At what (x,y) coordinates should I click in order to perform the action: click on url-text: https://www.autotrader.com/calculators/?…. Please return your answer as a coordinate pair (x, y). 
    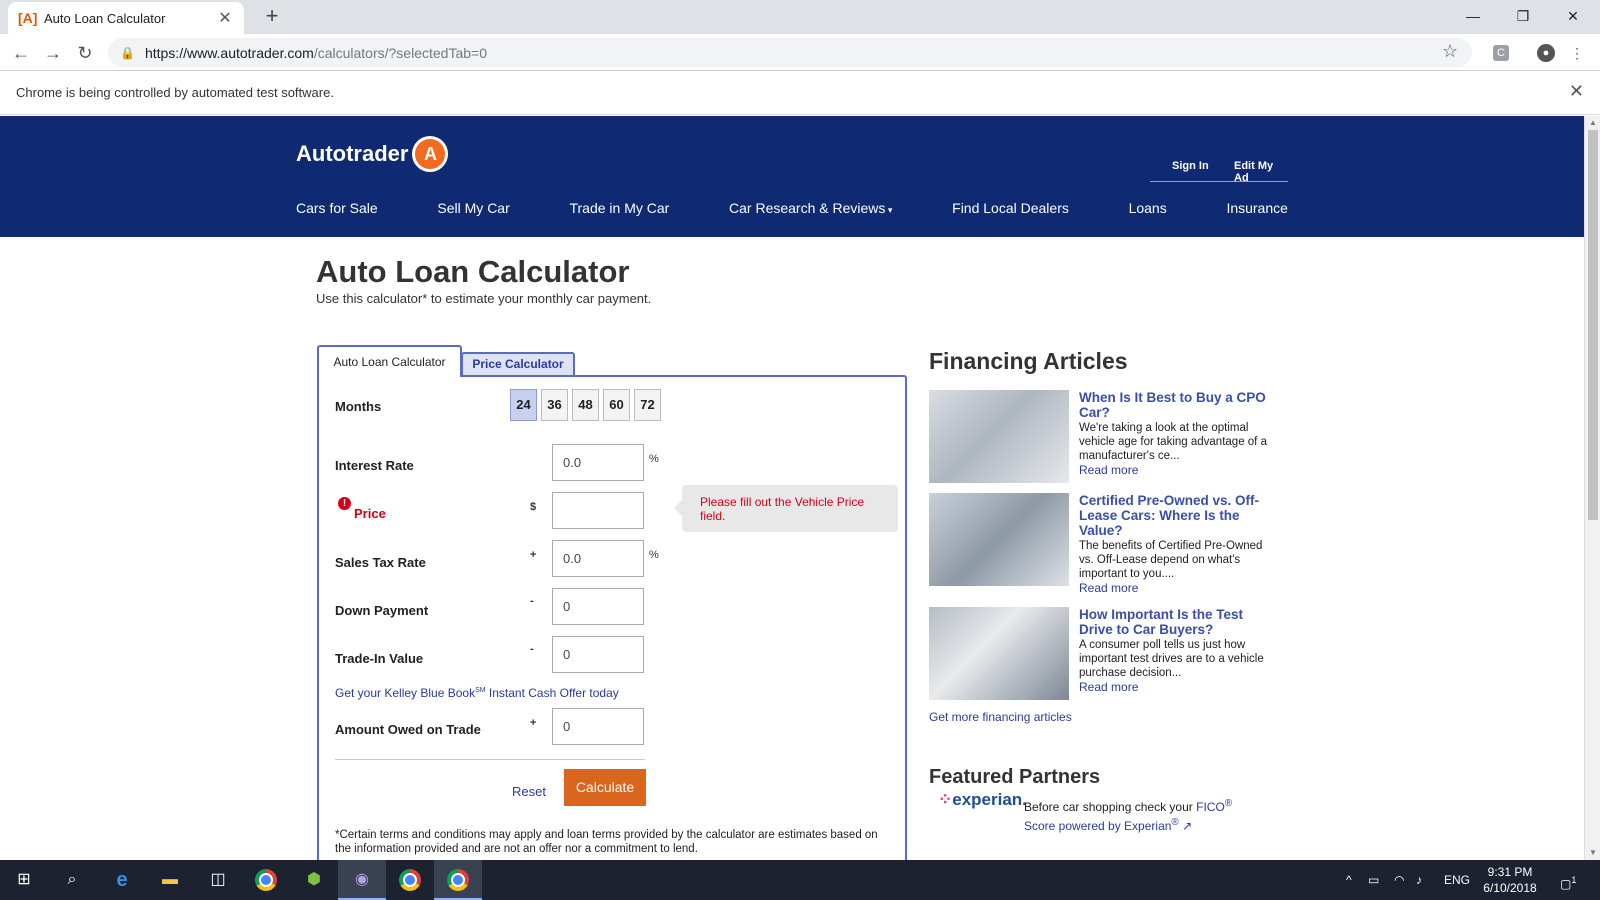
    Looking at the image, I should click on (315, 52).